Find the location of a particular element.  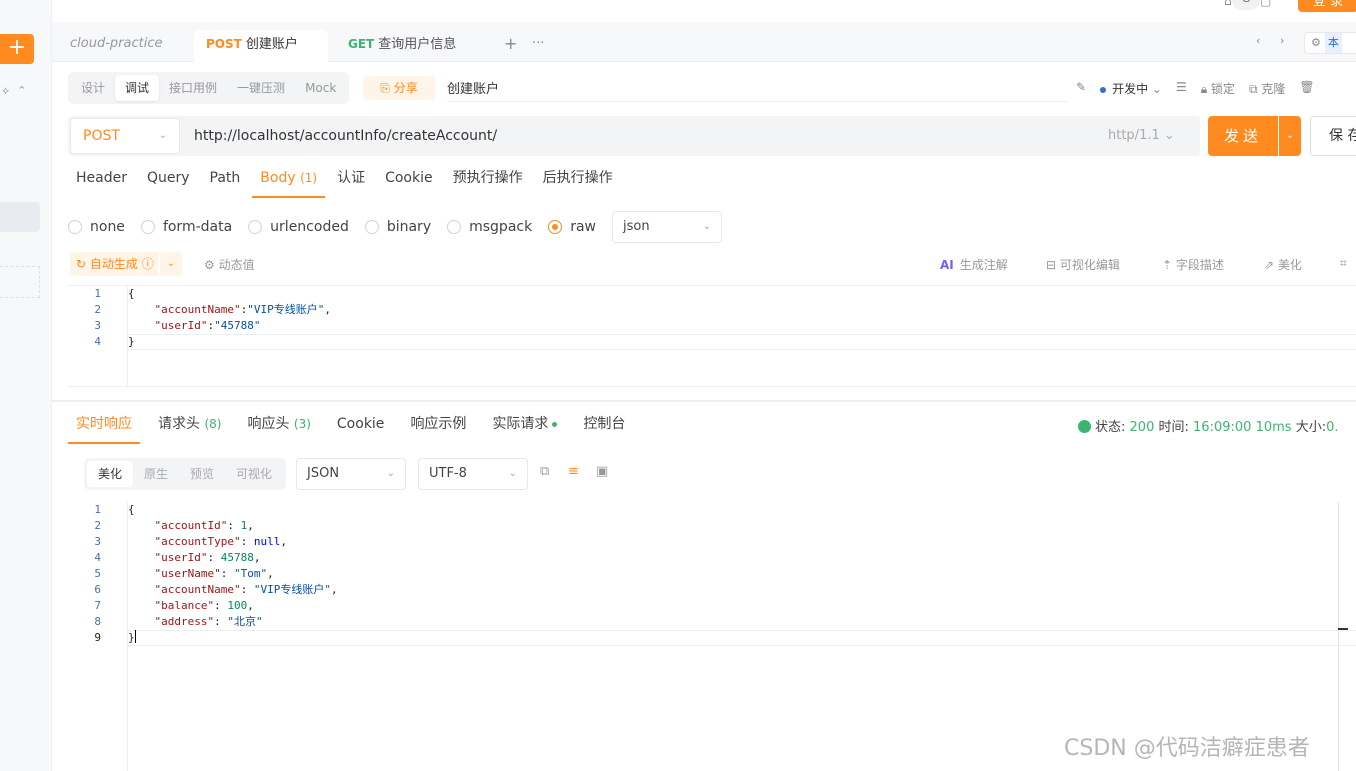

http-version-select: http/1.1 ⌄ is located at coordinates (1141, 136).